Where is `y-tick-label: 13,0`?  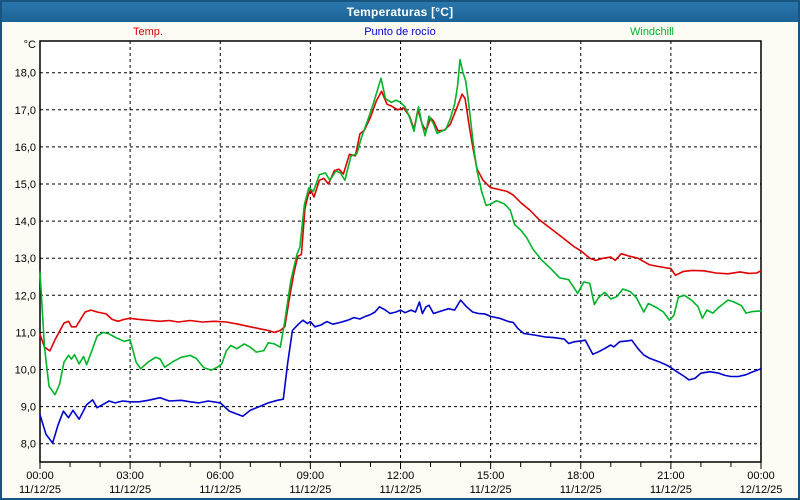
y-tick-label: 13,0 is located at coordinates (25, 259).